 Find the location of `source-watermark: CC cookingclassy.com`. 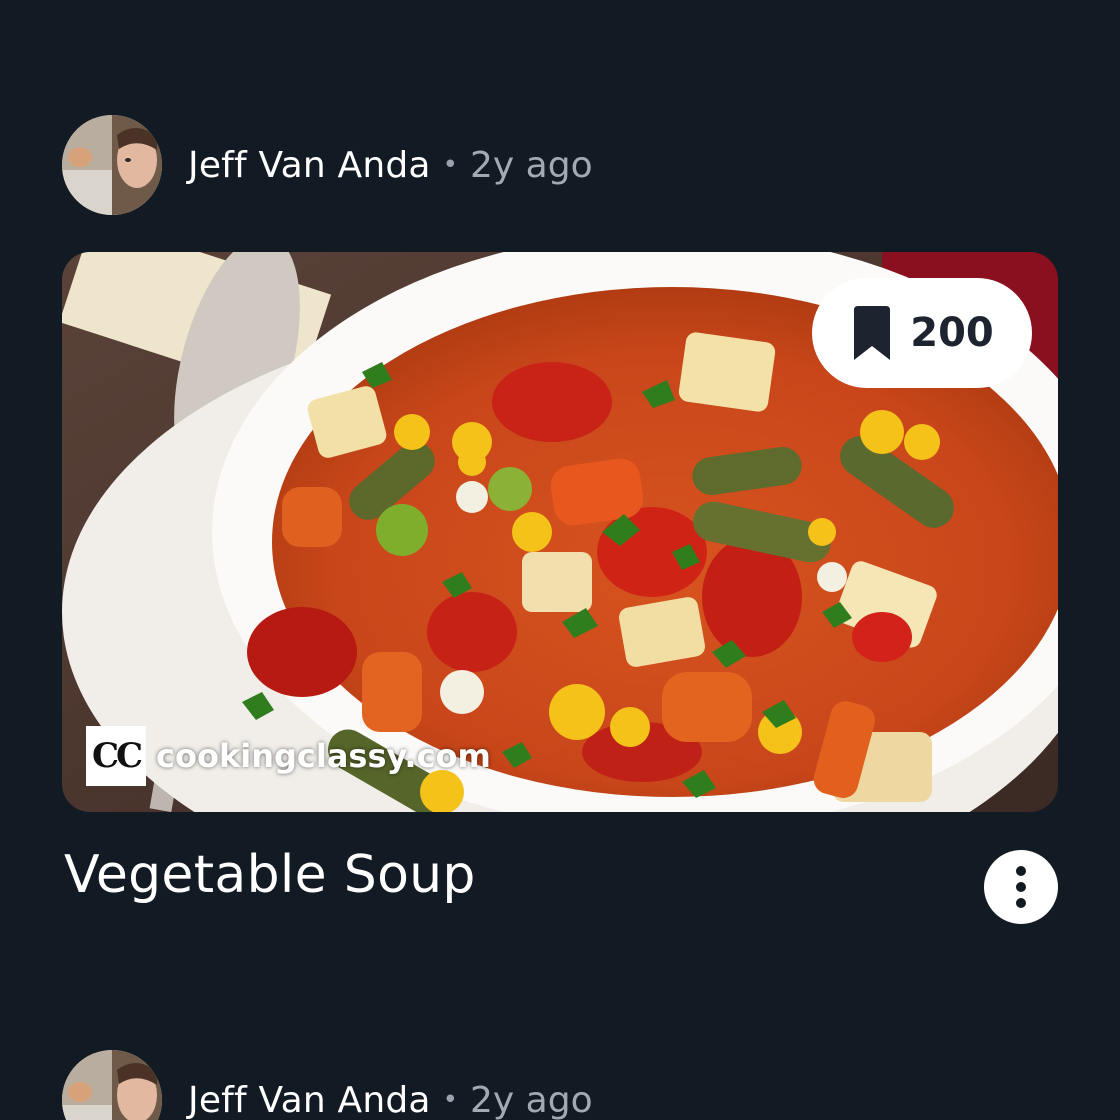

source-watermark: CC cookingclassy.com is located at coordinates (288, 756).